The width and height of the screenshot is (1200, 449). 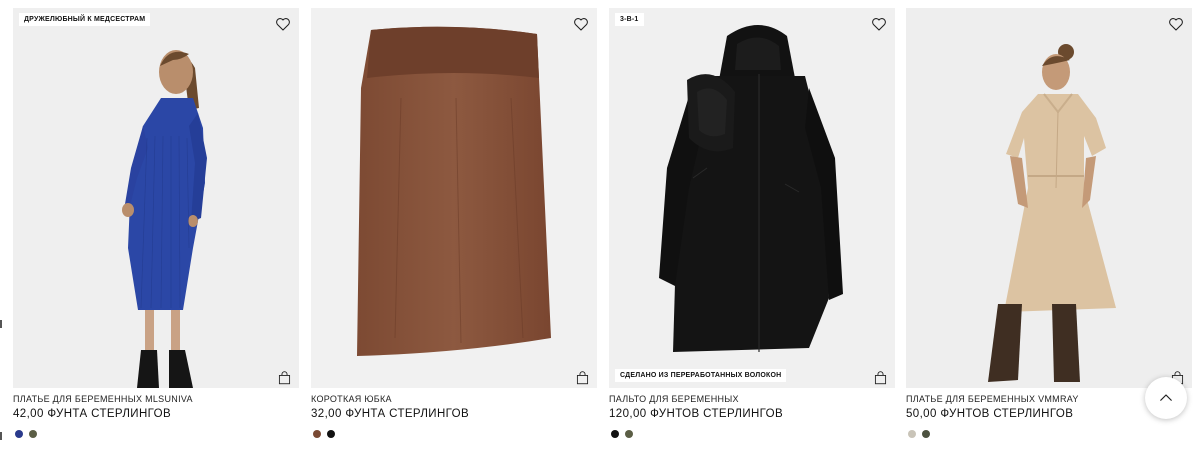 I want to click on chevron-up-icon, so click(x=1166, y=397).